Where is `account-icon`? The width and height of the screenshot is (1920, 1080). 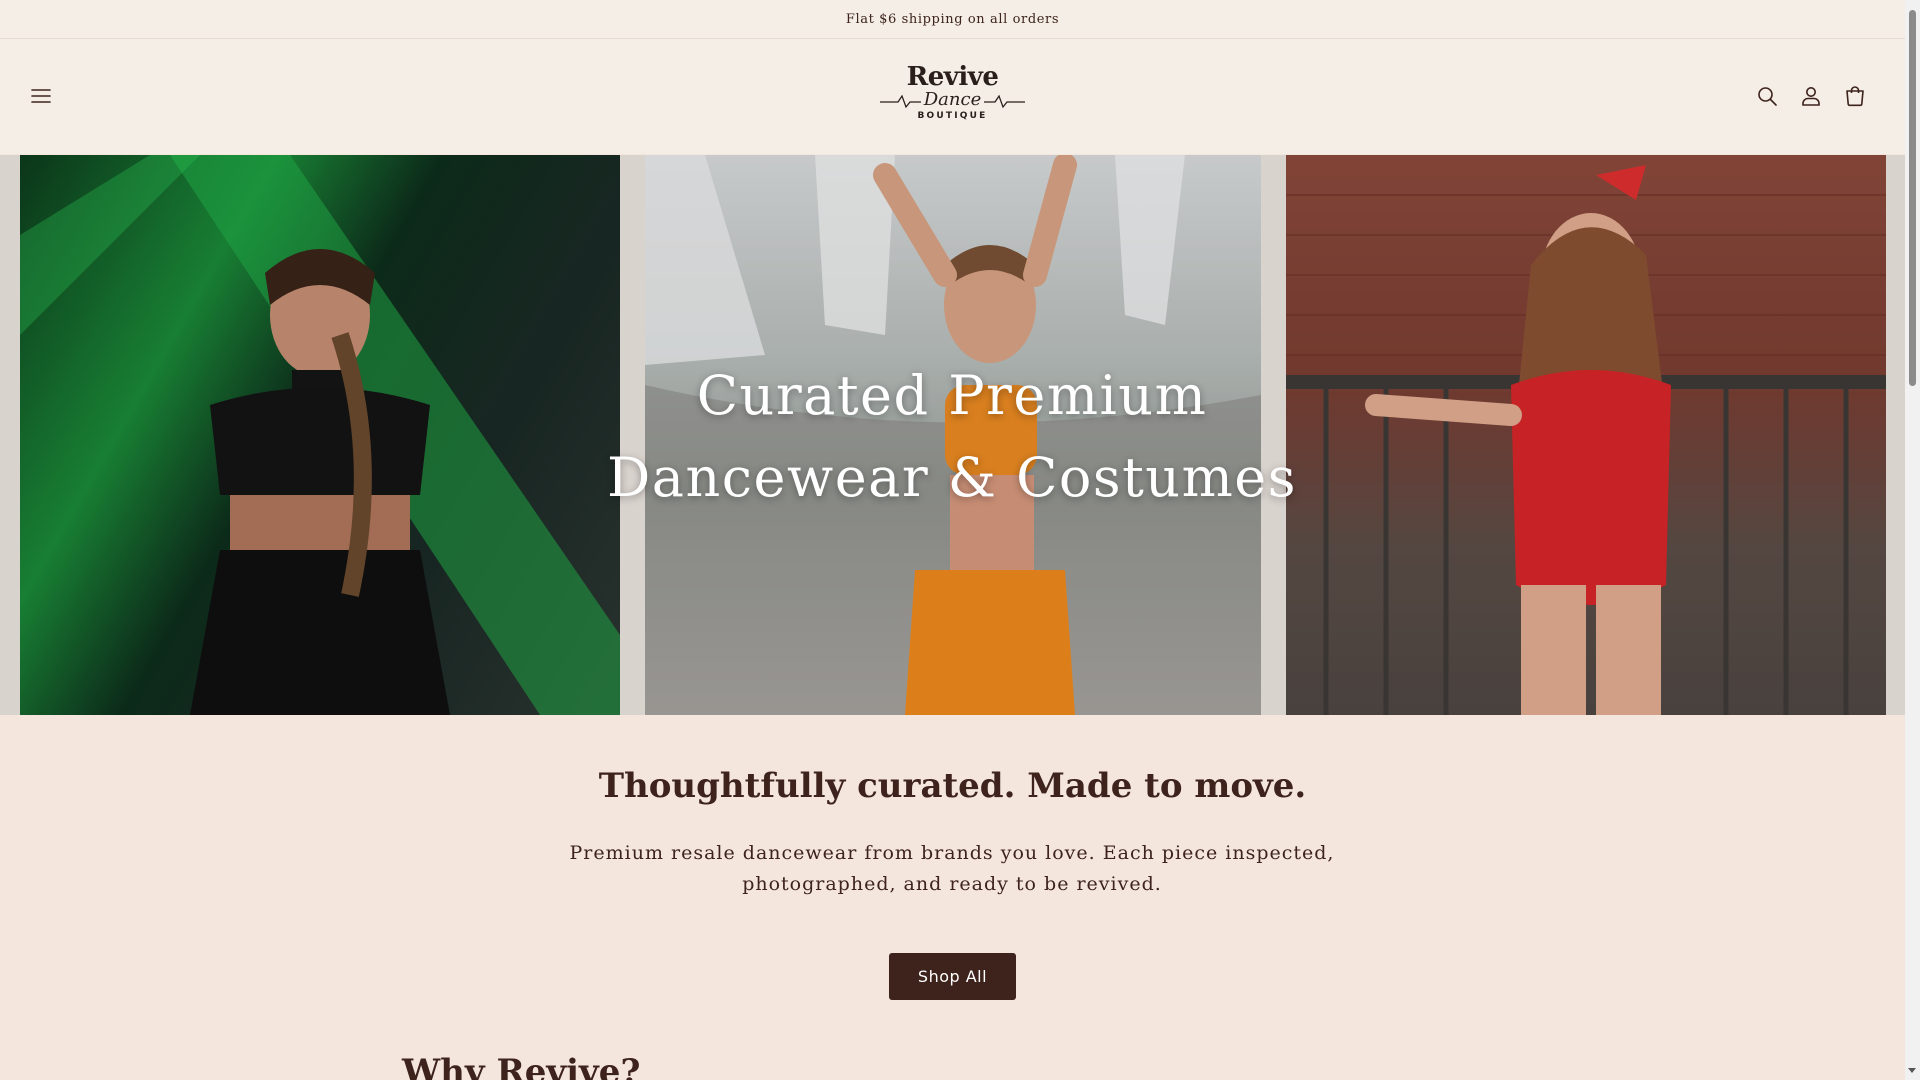
account-icon is located at coordinates (1811, 96).